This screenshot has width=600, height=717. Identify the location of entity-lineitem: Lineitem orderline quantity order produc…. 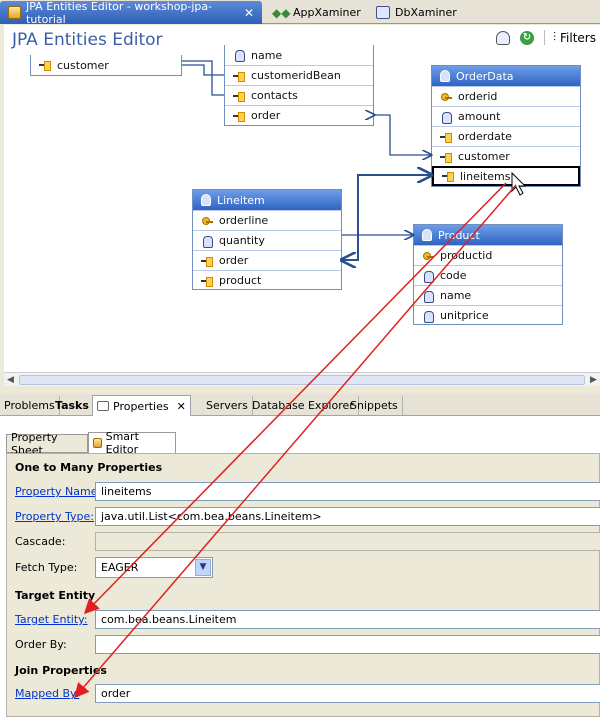
(267, 239).